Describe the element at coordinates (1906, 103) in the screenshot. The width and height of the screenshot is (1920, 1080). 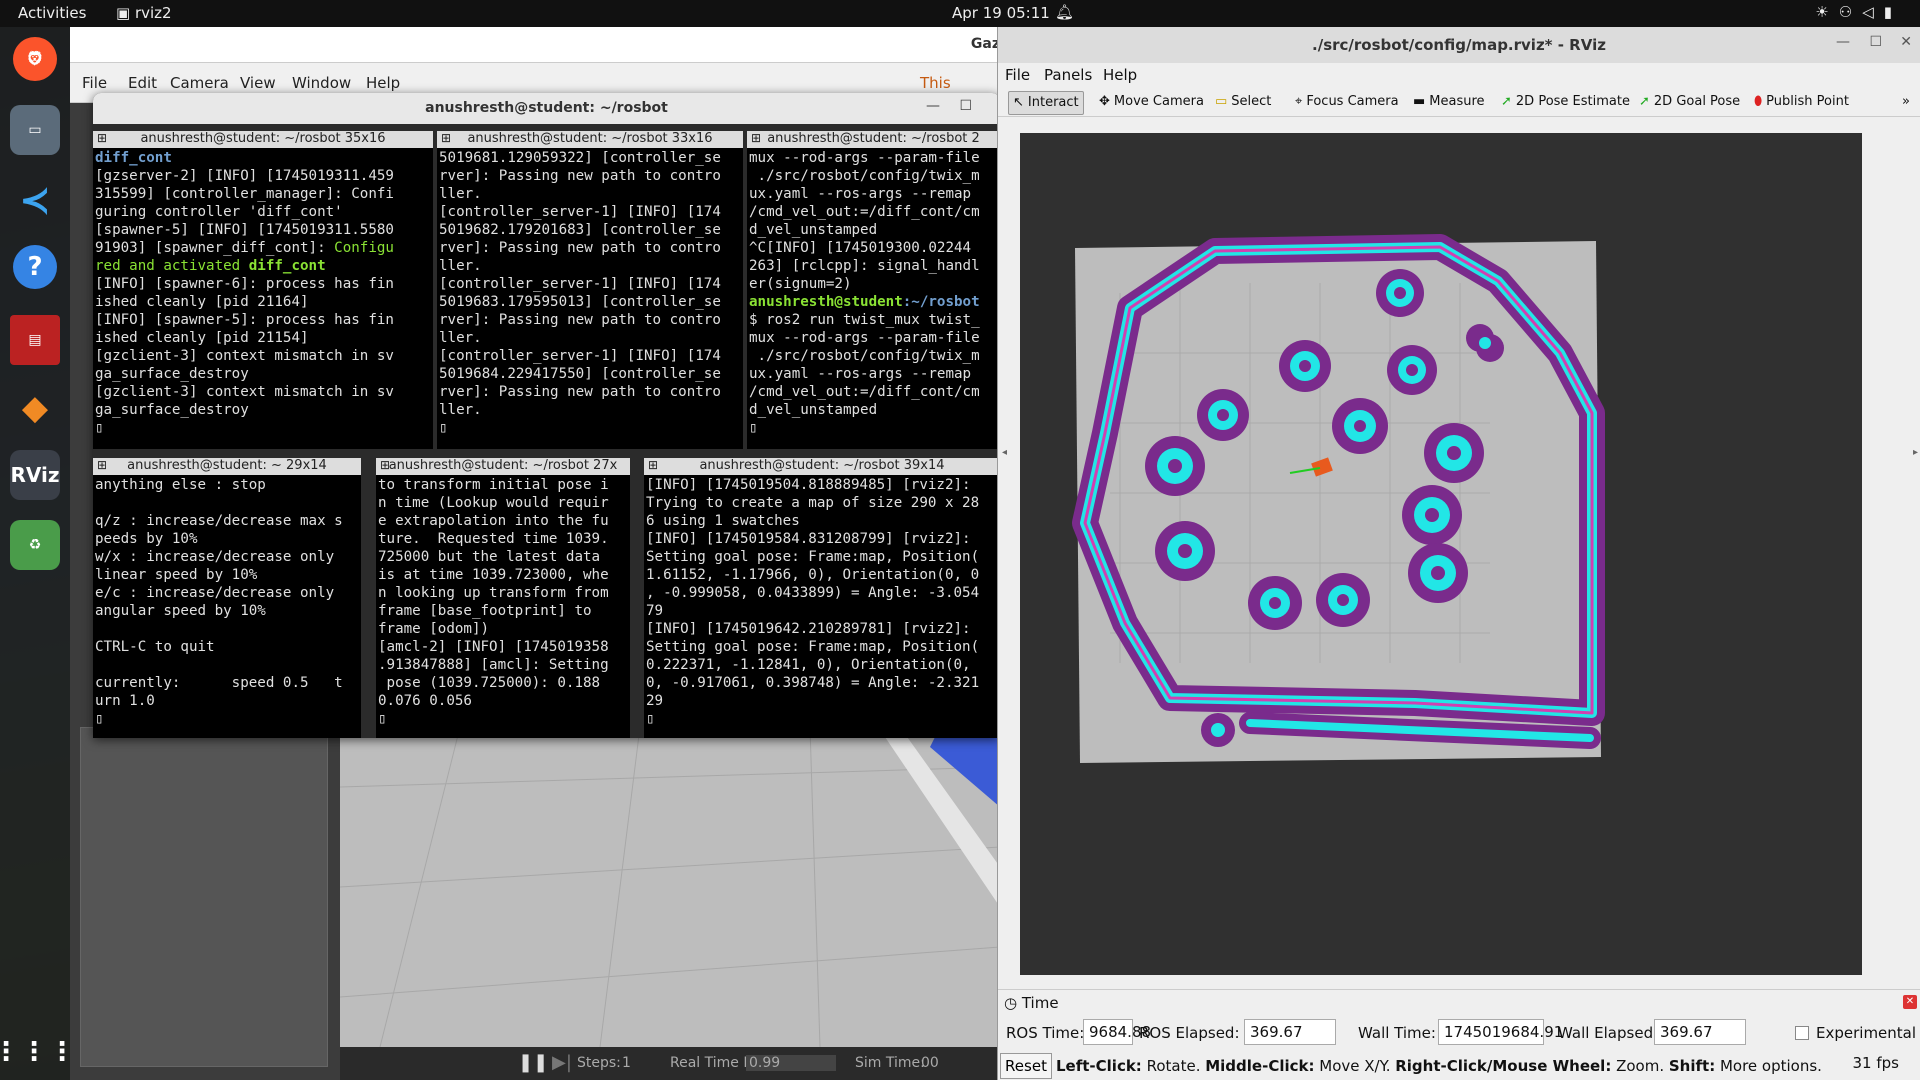
I see `toolbar-overflow-icon: »` at that location.